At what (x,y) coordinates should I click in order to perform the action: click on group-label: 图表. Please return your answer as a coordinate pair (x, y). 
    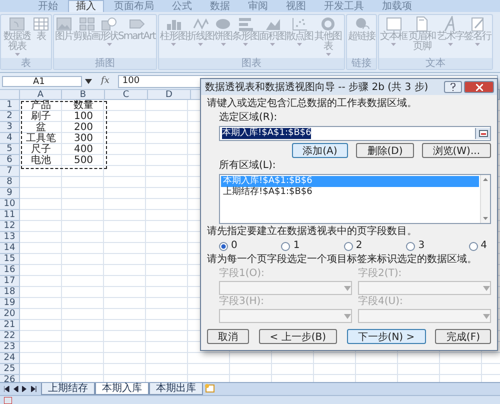
    Looking at the image, I should click on (251, 63).